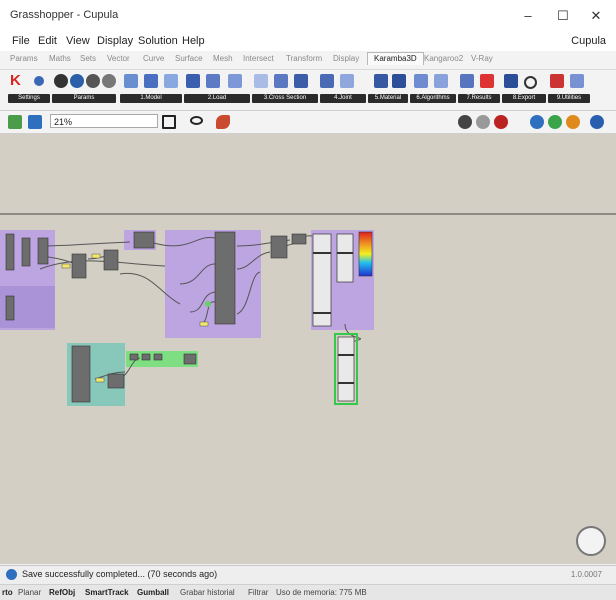 This screenshot has width=616, height=600. Describe the element at coordinates (483, 122) in the screenshot. I see `preview-wire-icon` at that location.